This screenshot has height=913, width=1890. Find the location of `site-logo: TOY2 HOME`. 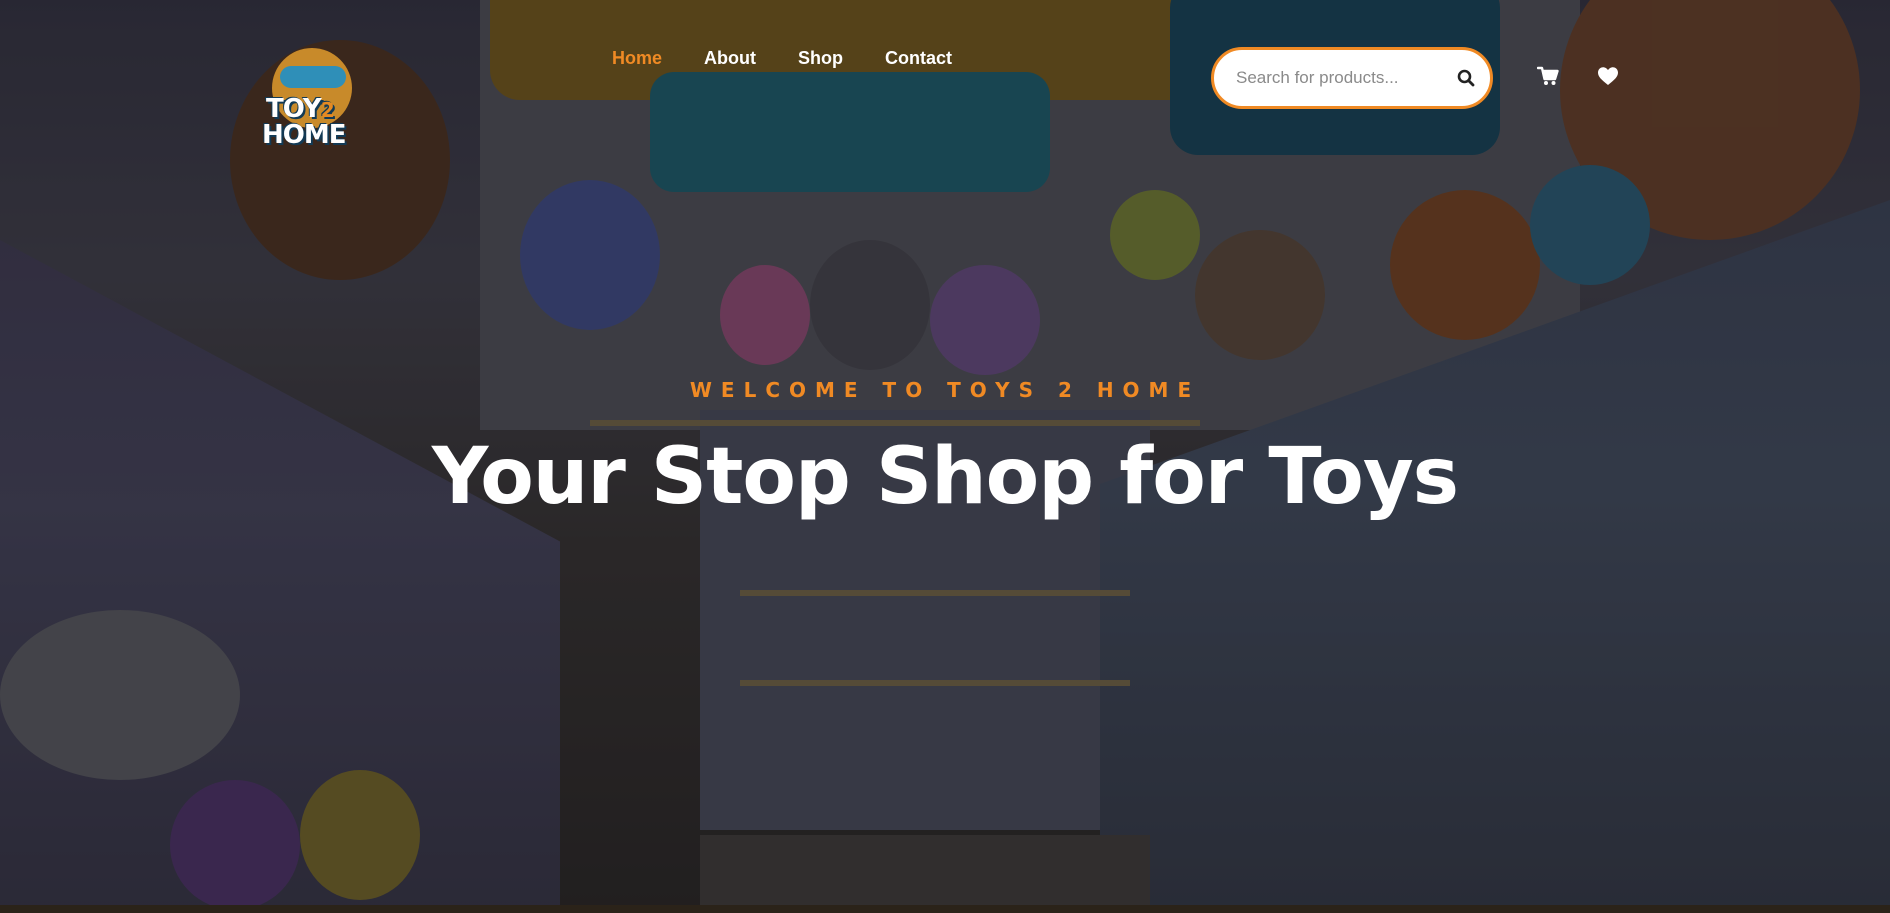

site-logo: TOY2 HOME is located at coordinates (311, 99).